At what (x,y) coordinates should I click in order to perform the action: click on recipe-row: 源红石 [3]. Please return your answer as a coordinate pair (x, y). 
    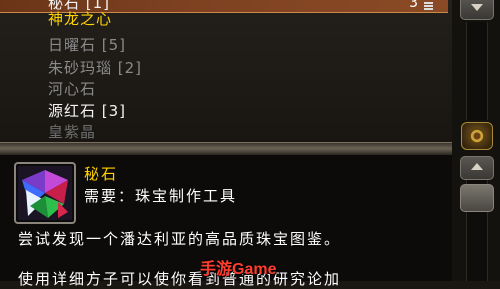
    Looking at the image, I should click on (224, 111).